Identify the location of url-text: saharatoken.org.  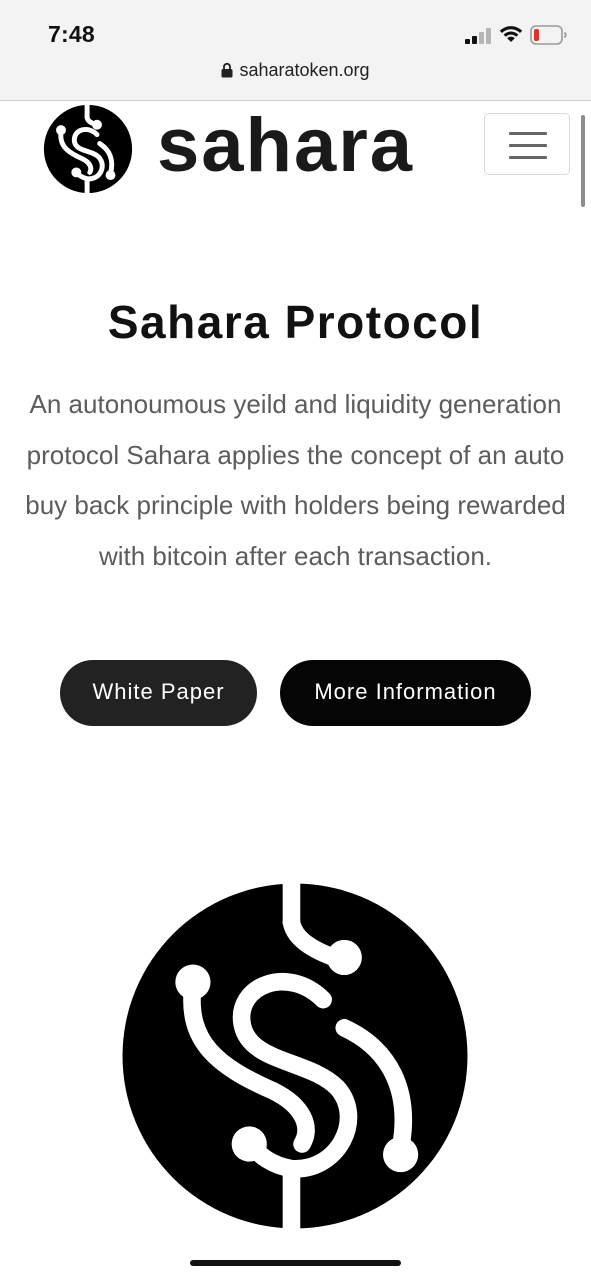
(304, 70).